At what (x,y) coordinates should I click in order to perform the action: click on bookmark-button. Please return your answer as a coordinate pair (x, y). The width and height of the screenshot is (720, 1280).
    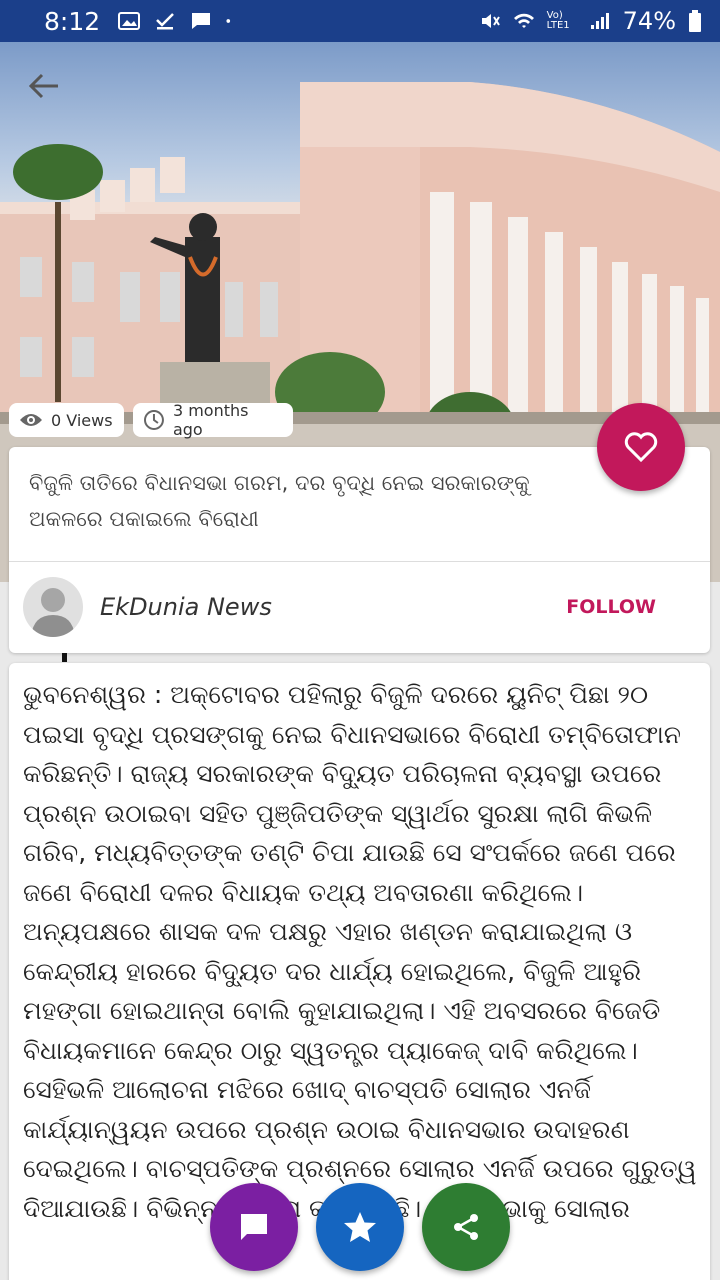
    Looking at the image, I should click on (360, 1227).